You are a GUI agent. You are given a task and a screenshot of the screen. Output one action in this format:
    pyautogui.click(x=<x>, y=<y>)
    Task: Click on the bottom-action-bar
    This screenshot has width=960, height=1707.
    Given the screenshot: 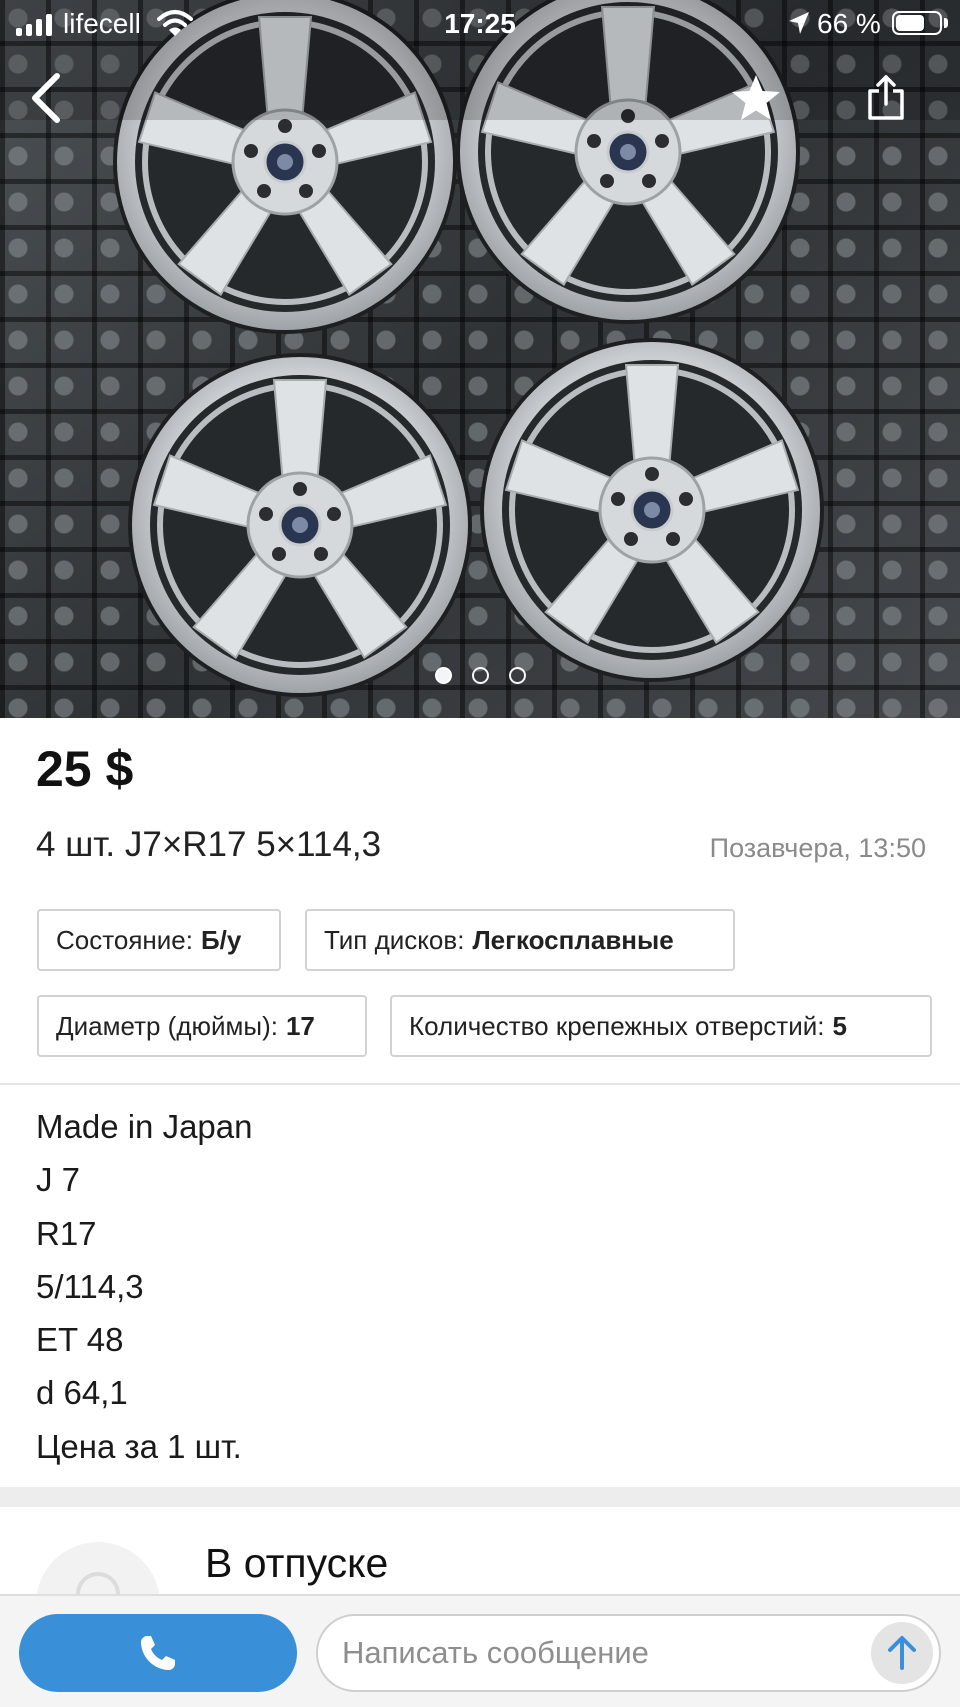 What is the action you would take?
    pyautogui.click(x=480, y=1650)
    